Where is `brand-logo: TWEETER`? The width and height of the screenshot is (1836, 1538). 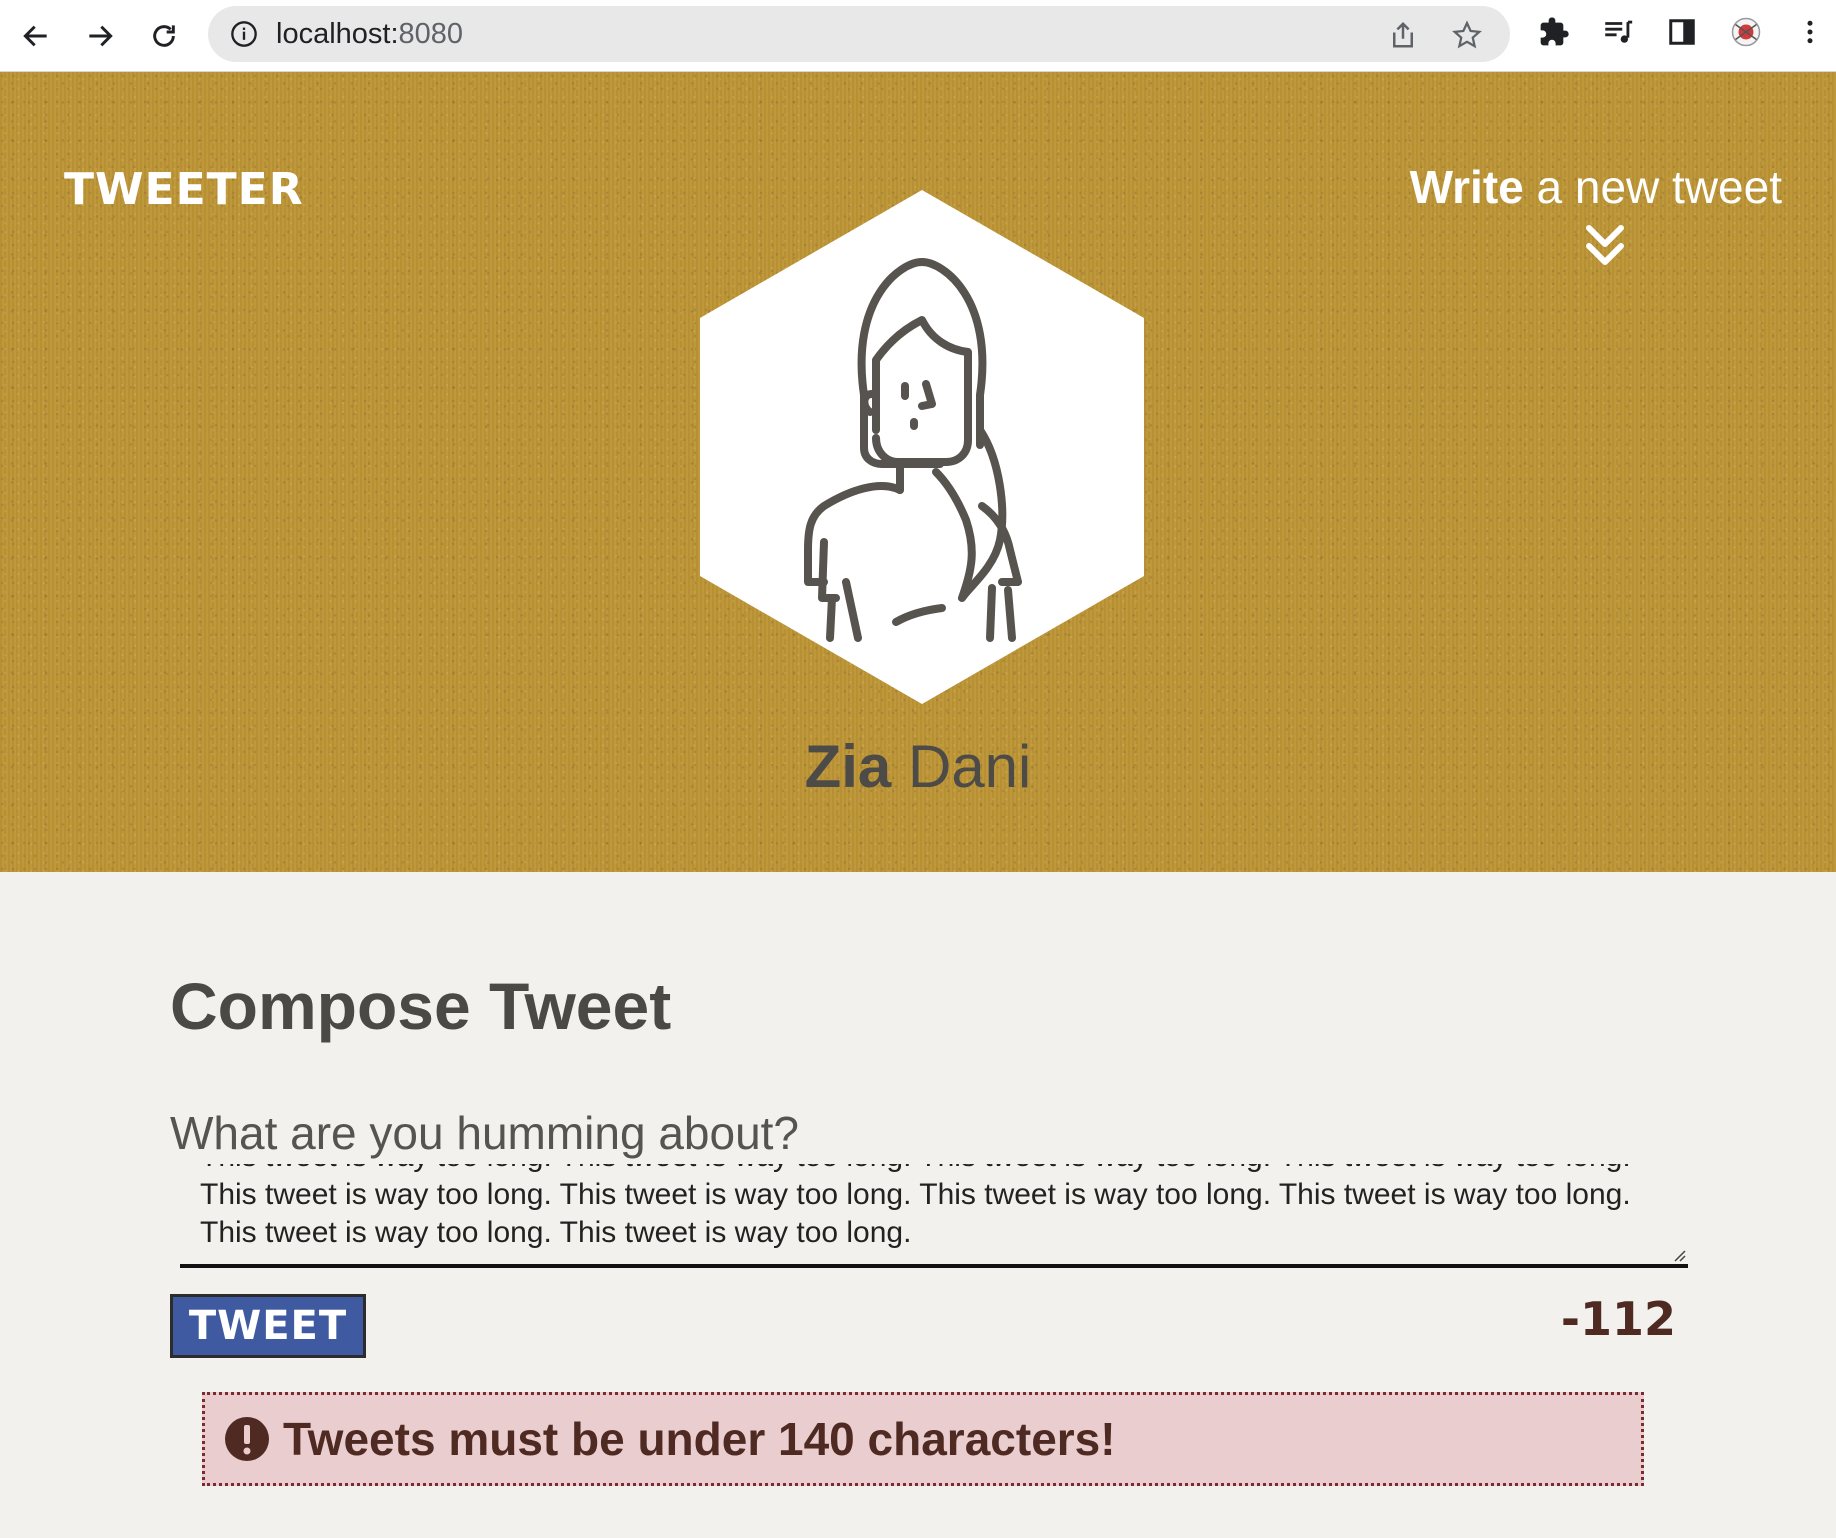 brand-logo: TWEETER is located at coordinates (184, 189).